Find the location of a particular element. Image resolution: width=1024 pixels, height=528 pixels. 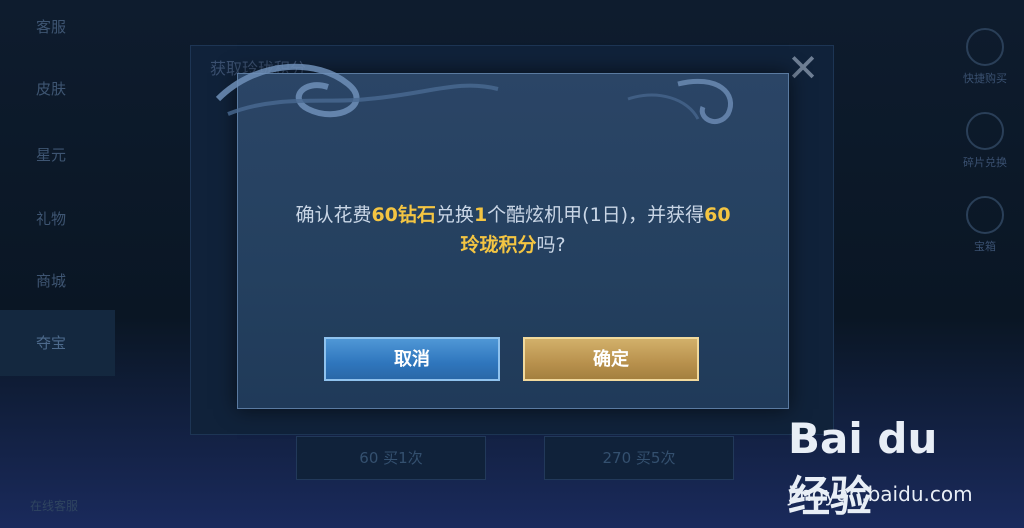

cart-icon is located at coordinates (985, 47).